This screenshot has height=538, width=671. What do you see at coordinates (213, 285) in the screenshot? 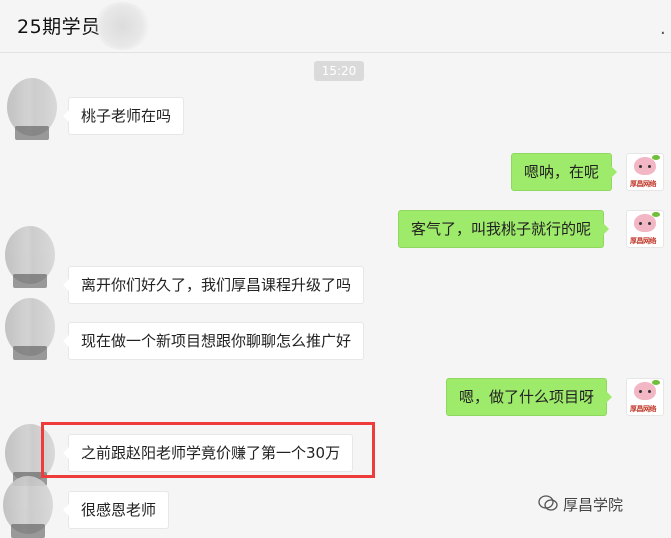
I see `message-bubble-left: 离开你们好久了，我们厚昌课程升级了吗` at bounding box center [213, 285].